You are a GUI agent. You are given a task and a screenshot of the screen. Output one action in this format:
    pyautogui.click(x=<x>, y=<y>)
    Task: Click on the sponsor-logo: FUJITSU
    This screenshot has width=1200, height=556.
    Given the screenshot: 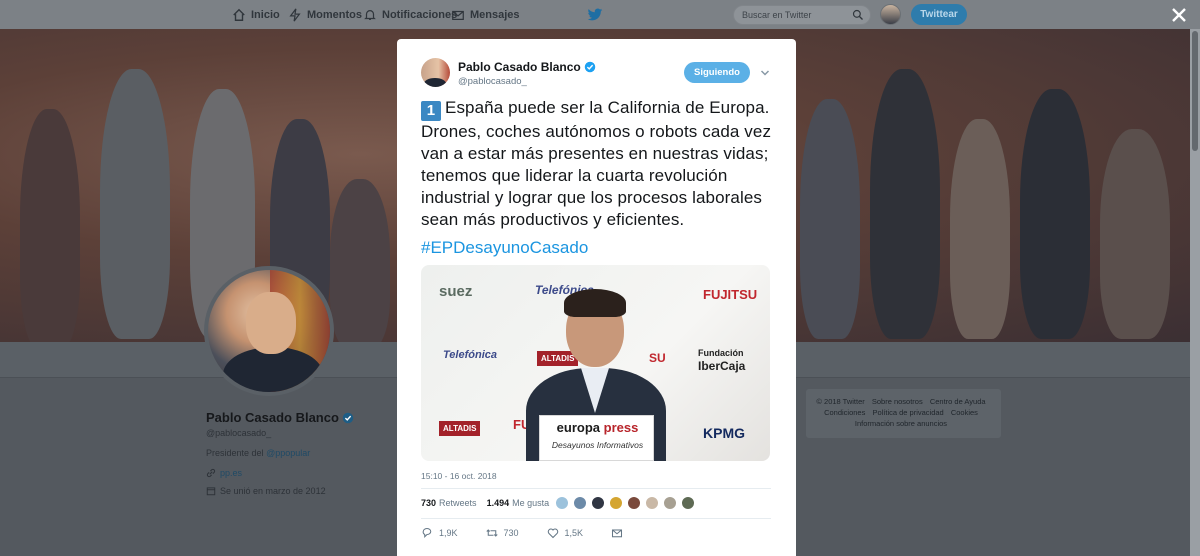 What is the action you would take?
    pyautogui.click(x=730, y=294)
    